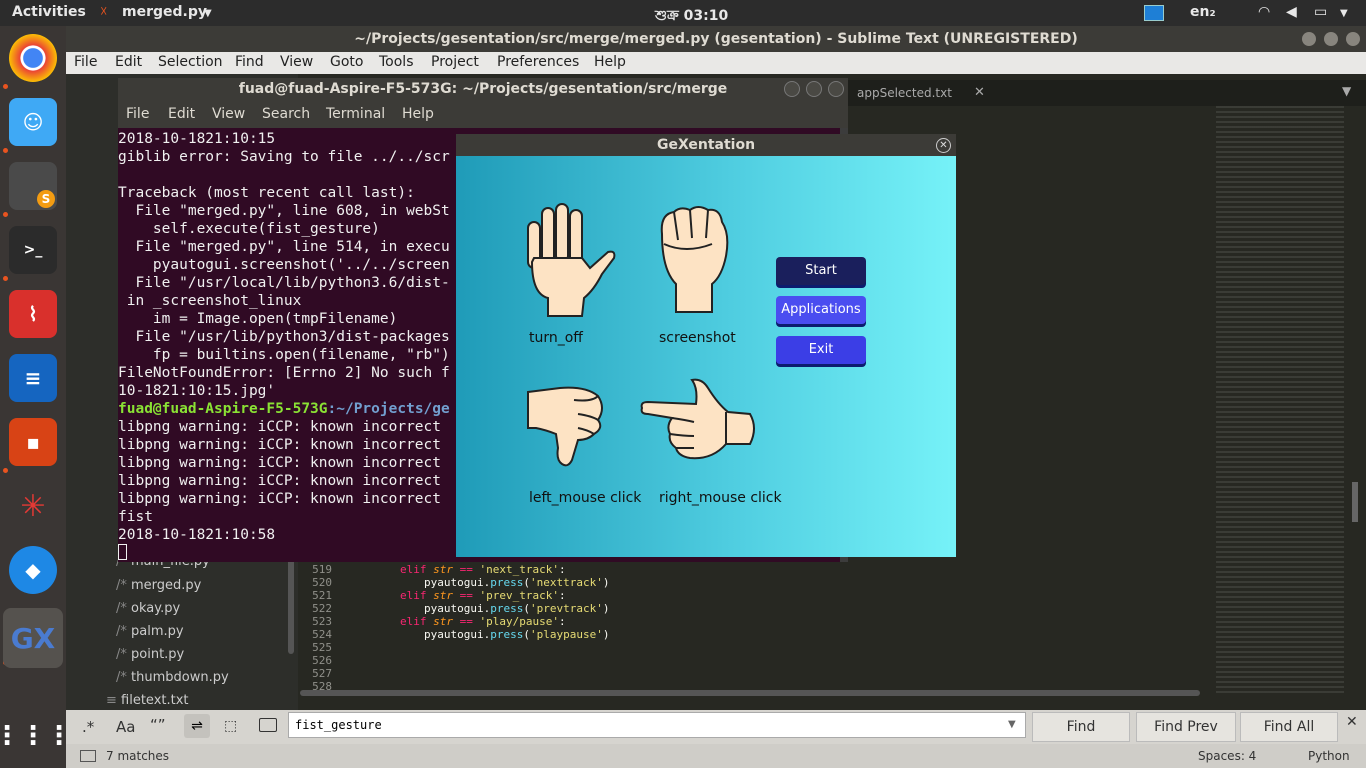 The image size is (1366, 768). What do you see at coordinates (164, 12) in the screenshot?
I see `app-menu-label: merged.py` at bounding box center [164, 12].